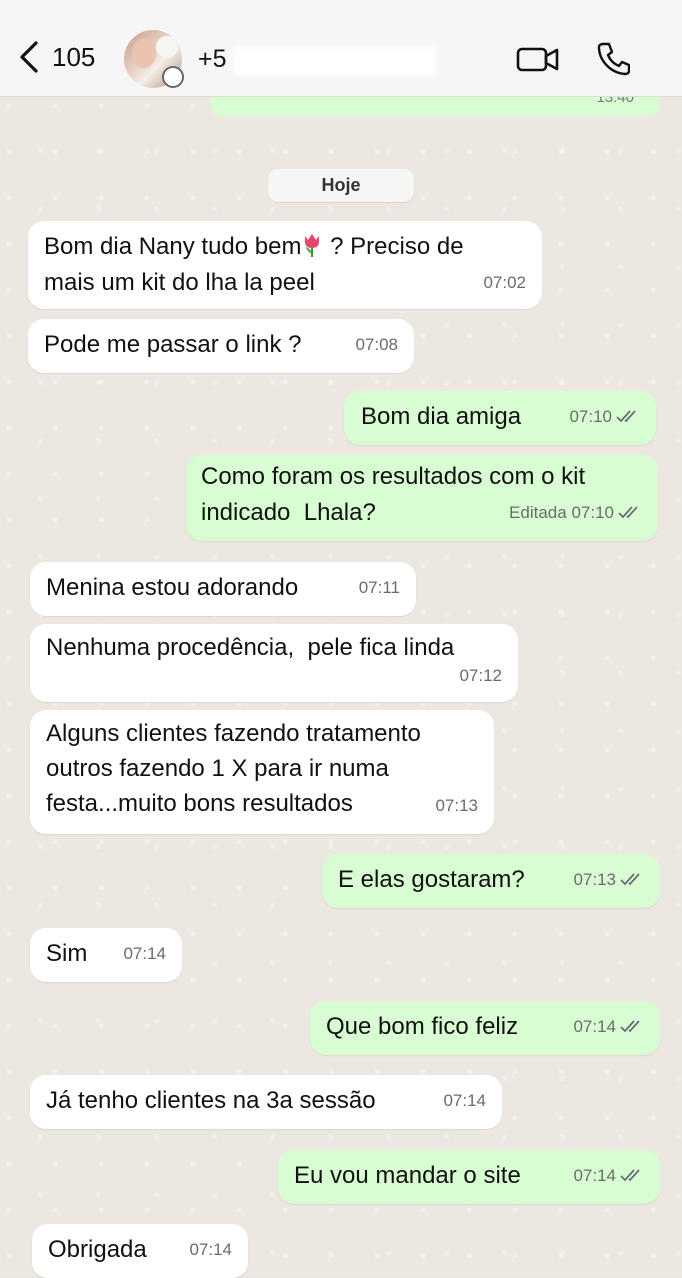 This screenshot has height=1278, width=682. What do you see at coordinates (613, 58) in the screenshot?
I see `phone-call-icon` at bounding box center [613, 58].